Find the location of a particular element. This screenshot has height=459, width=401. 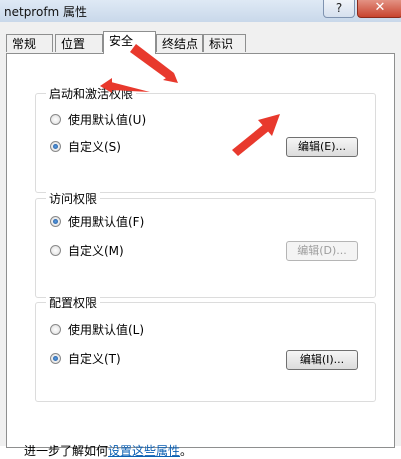

help-button: ? is located at coordinates (339, 9).